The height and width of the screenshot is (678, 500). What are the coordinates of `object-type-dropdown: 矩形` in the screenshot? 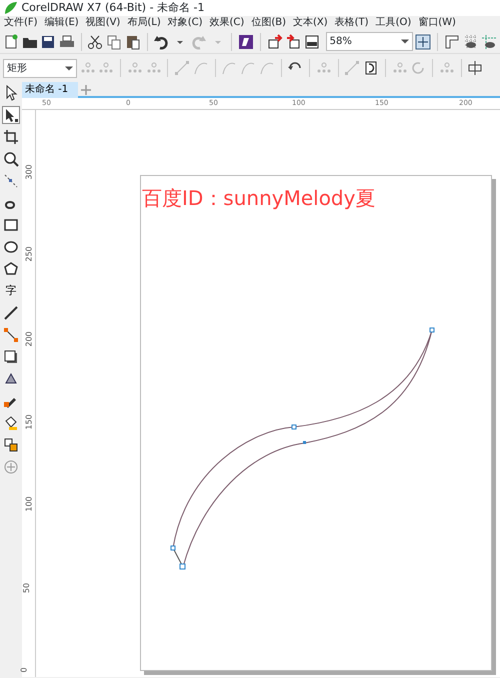 It's located at (39, 68).